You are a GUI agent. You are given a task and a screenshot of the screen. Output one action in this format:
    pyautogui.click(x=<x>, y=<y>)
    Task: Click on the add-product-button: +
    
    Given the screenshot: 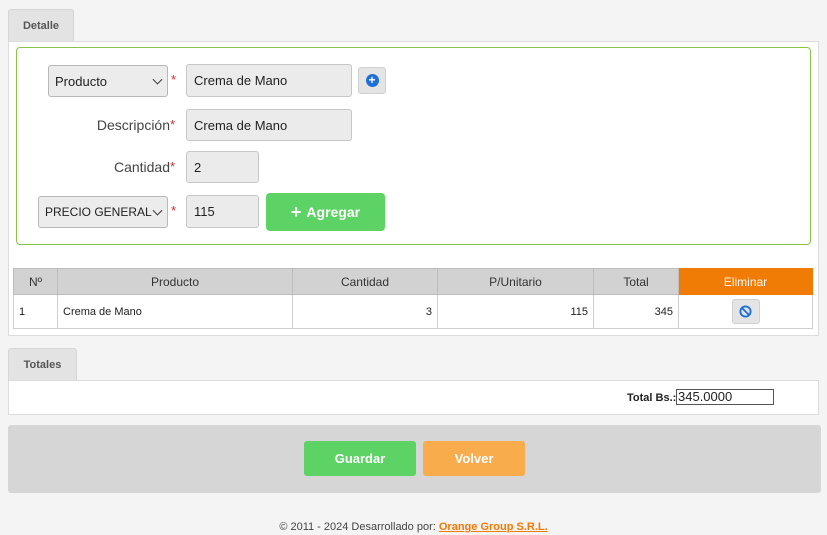 What is the action you would take?
    pyautogui.click(x=372, y=80)
    